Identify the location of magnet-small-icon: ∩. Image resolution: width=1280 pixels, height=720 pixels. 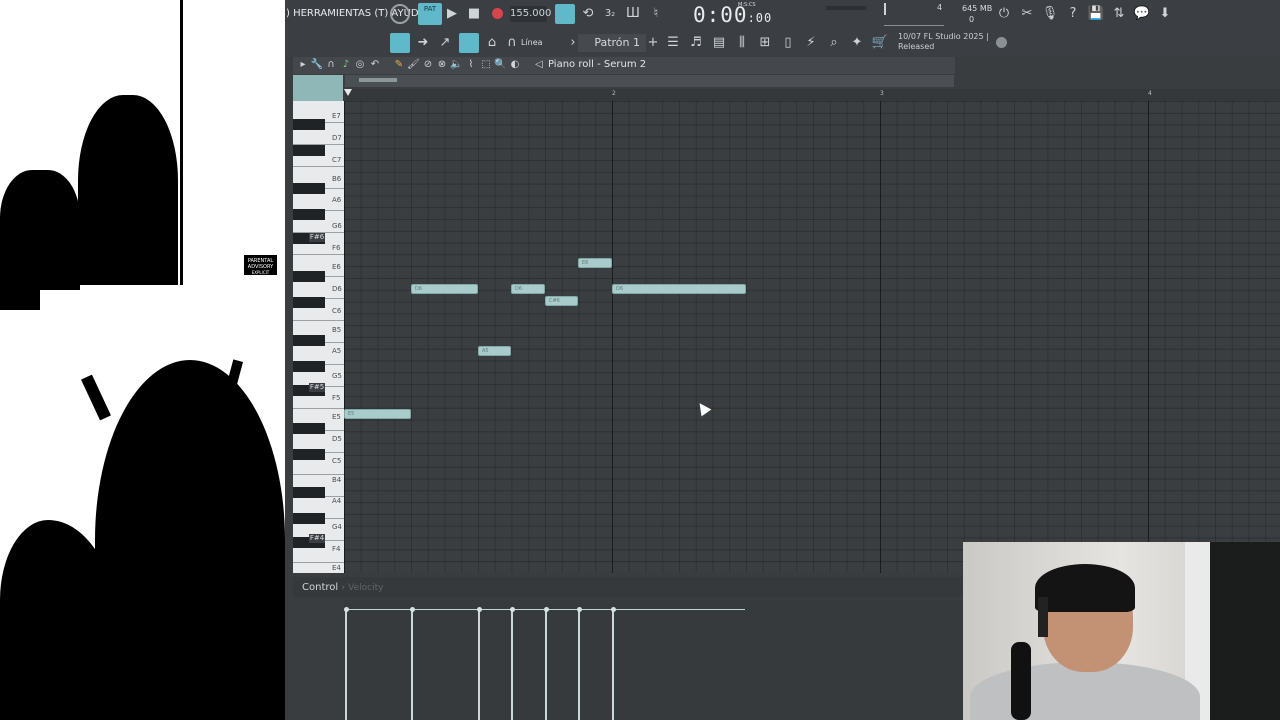
(331, 65).